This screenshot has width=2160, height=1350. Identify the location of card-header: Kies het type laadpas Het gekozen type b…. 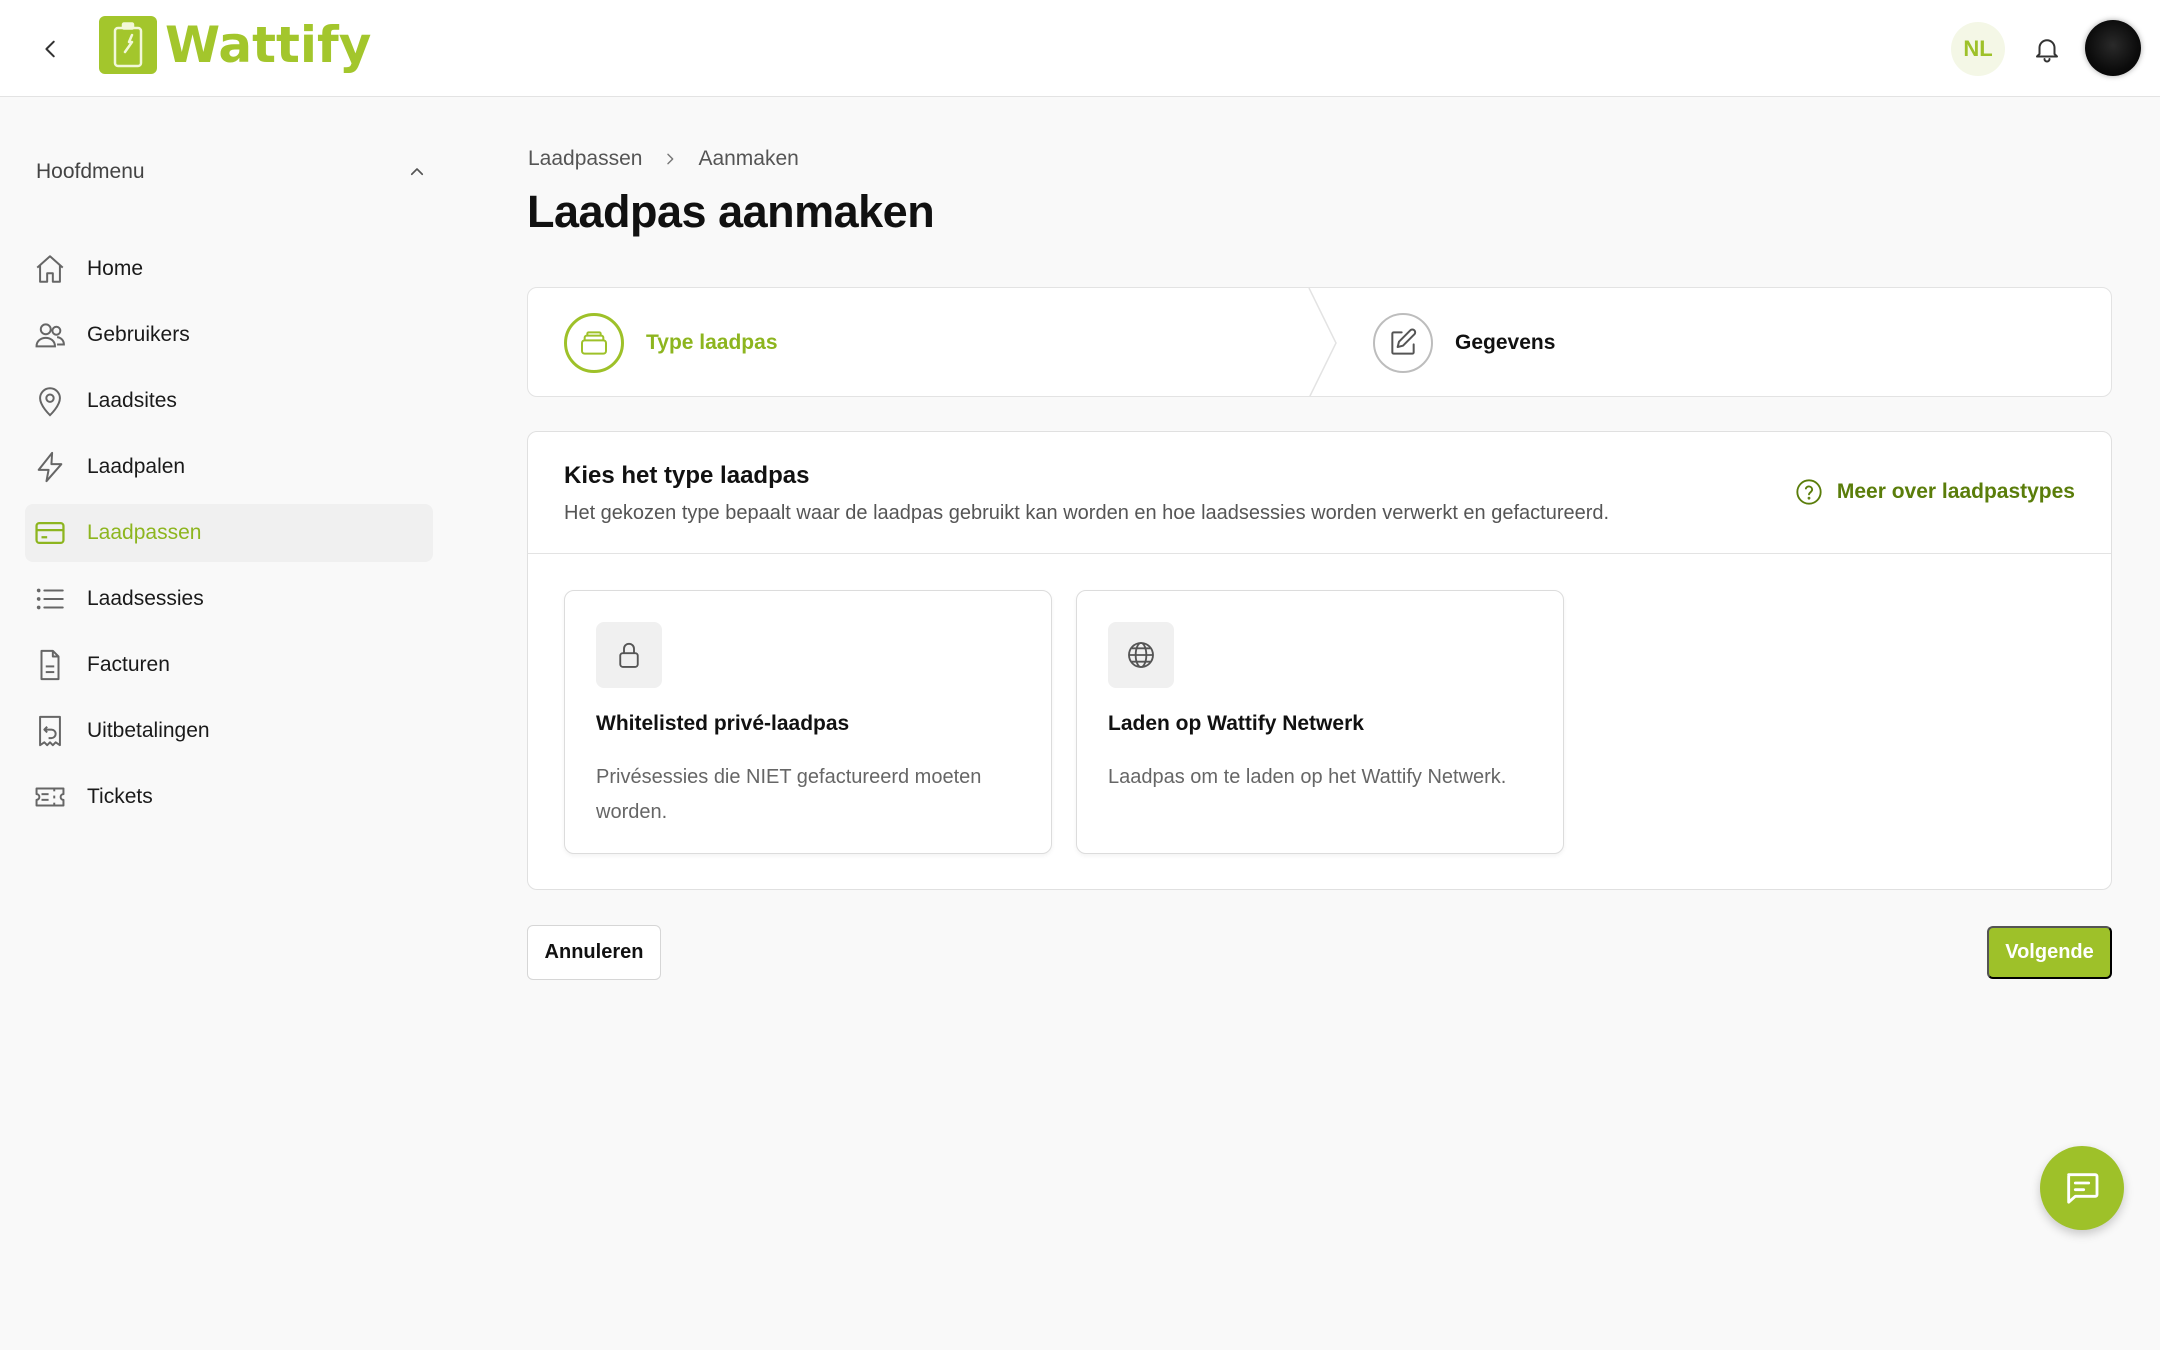
(1319, 493).